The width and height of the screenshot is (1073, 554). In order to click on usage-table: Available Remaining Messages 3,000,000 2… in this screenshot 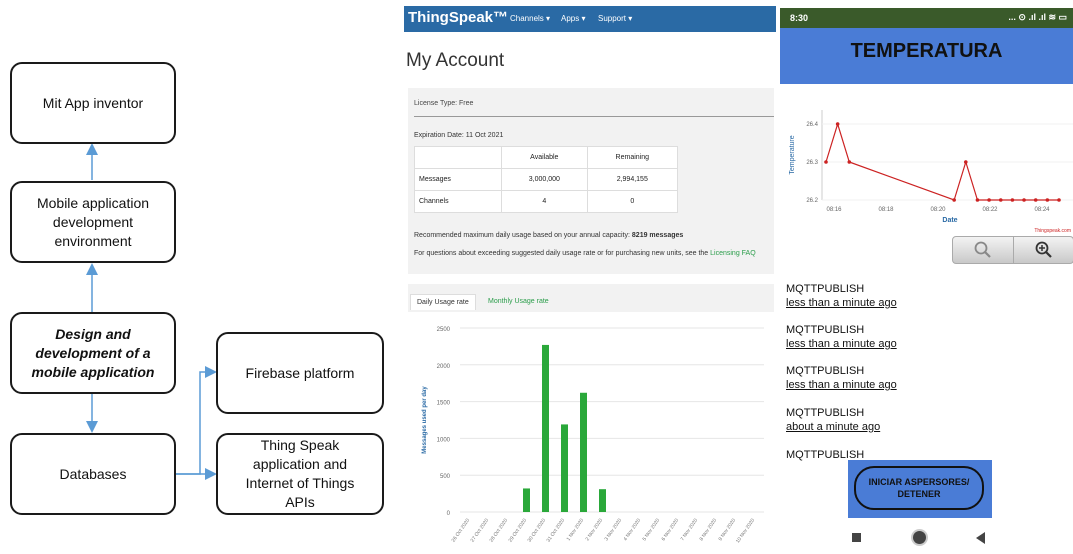, I will do `click(546, 179)`.